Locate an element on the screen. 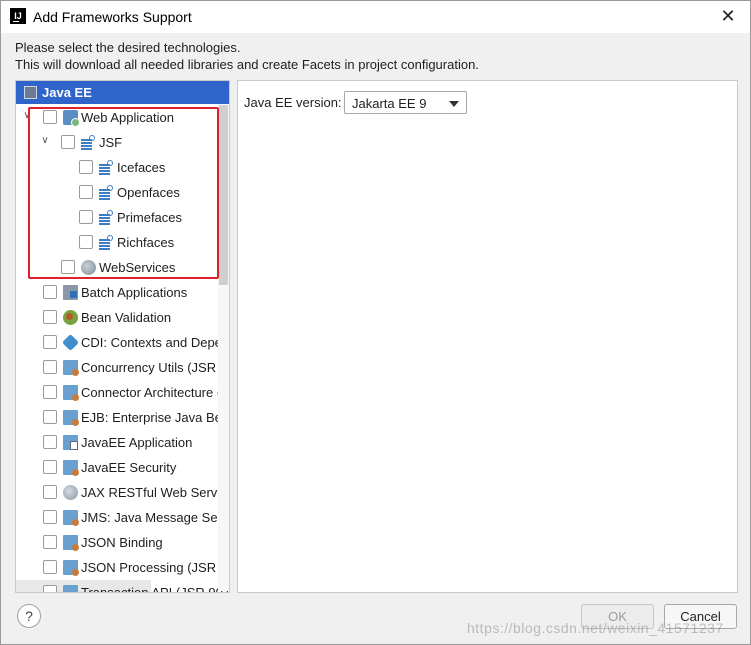 The image size is (751, 645). tree-item-primefaces: Primefaces is located at coordinates (122, 217).